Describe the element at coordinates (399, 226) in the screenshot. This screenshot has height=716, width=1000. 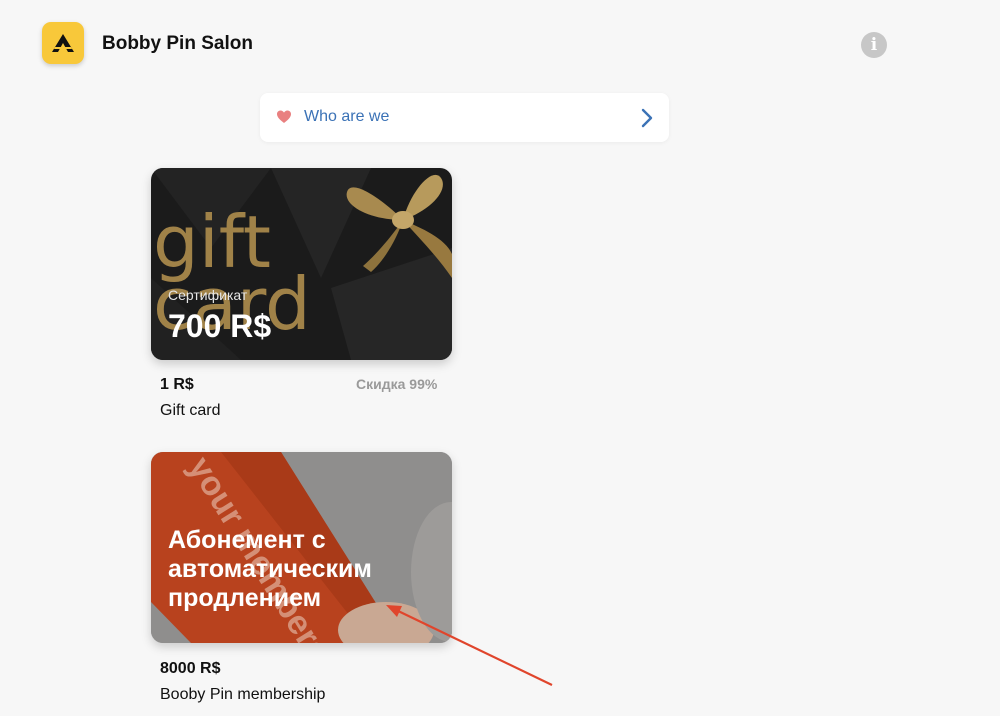
I see `gift-bow-icon` at that location.